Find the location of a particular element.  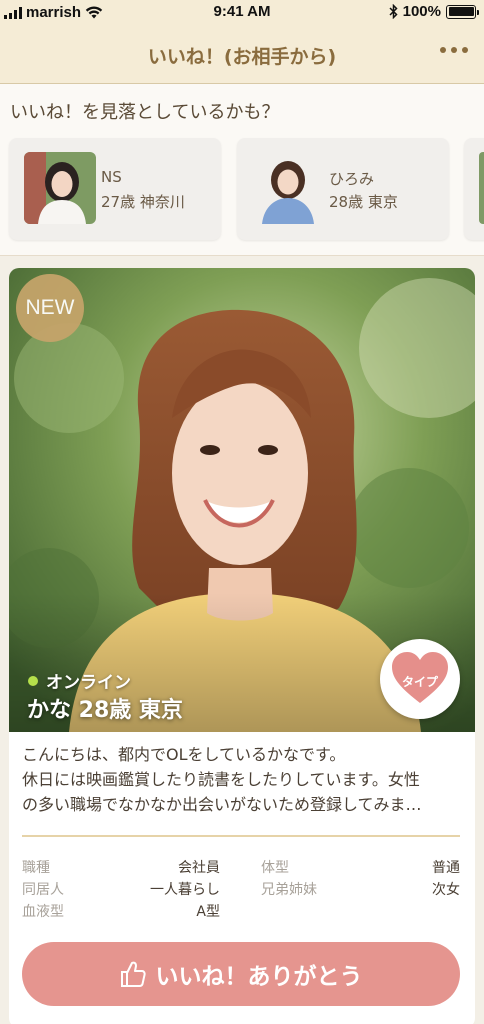

more-menu-icon is located at coordinates (454, 50).